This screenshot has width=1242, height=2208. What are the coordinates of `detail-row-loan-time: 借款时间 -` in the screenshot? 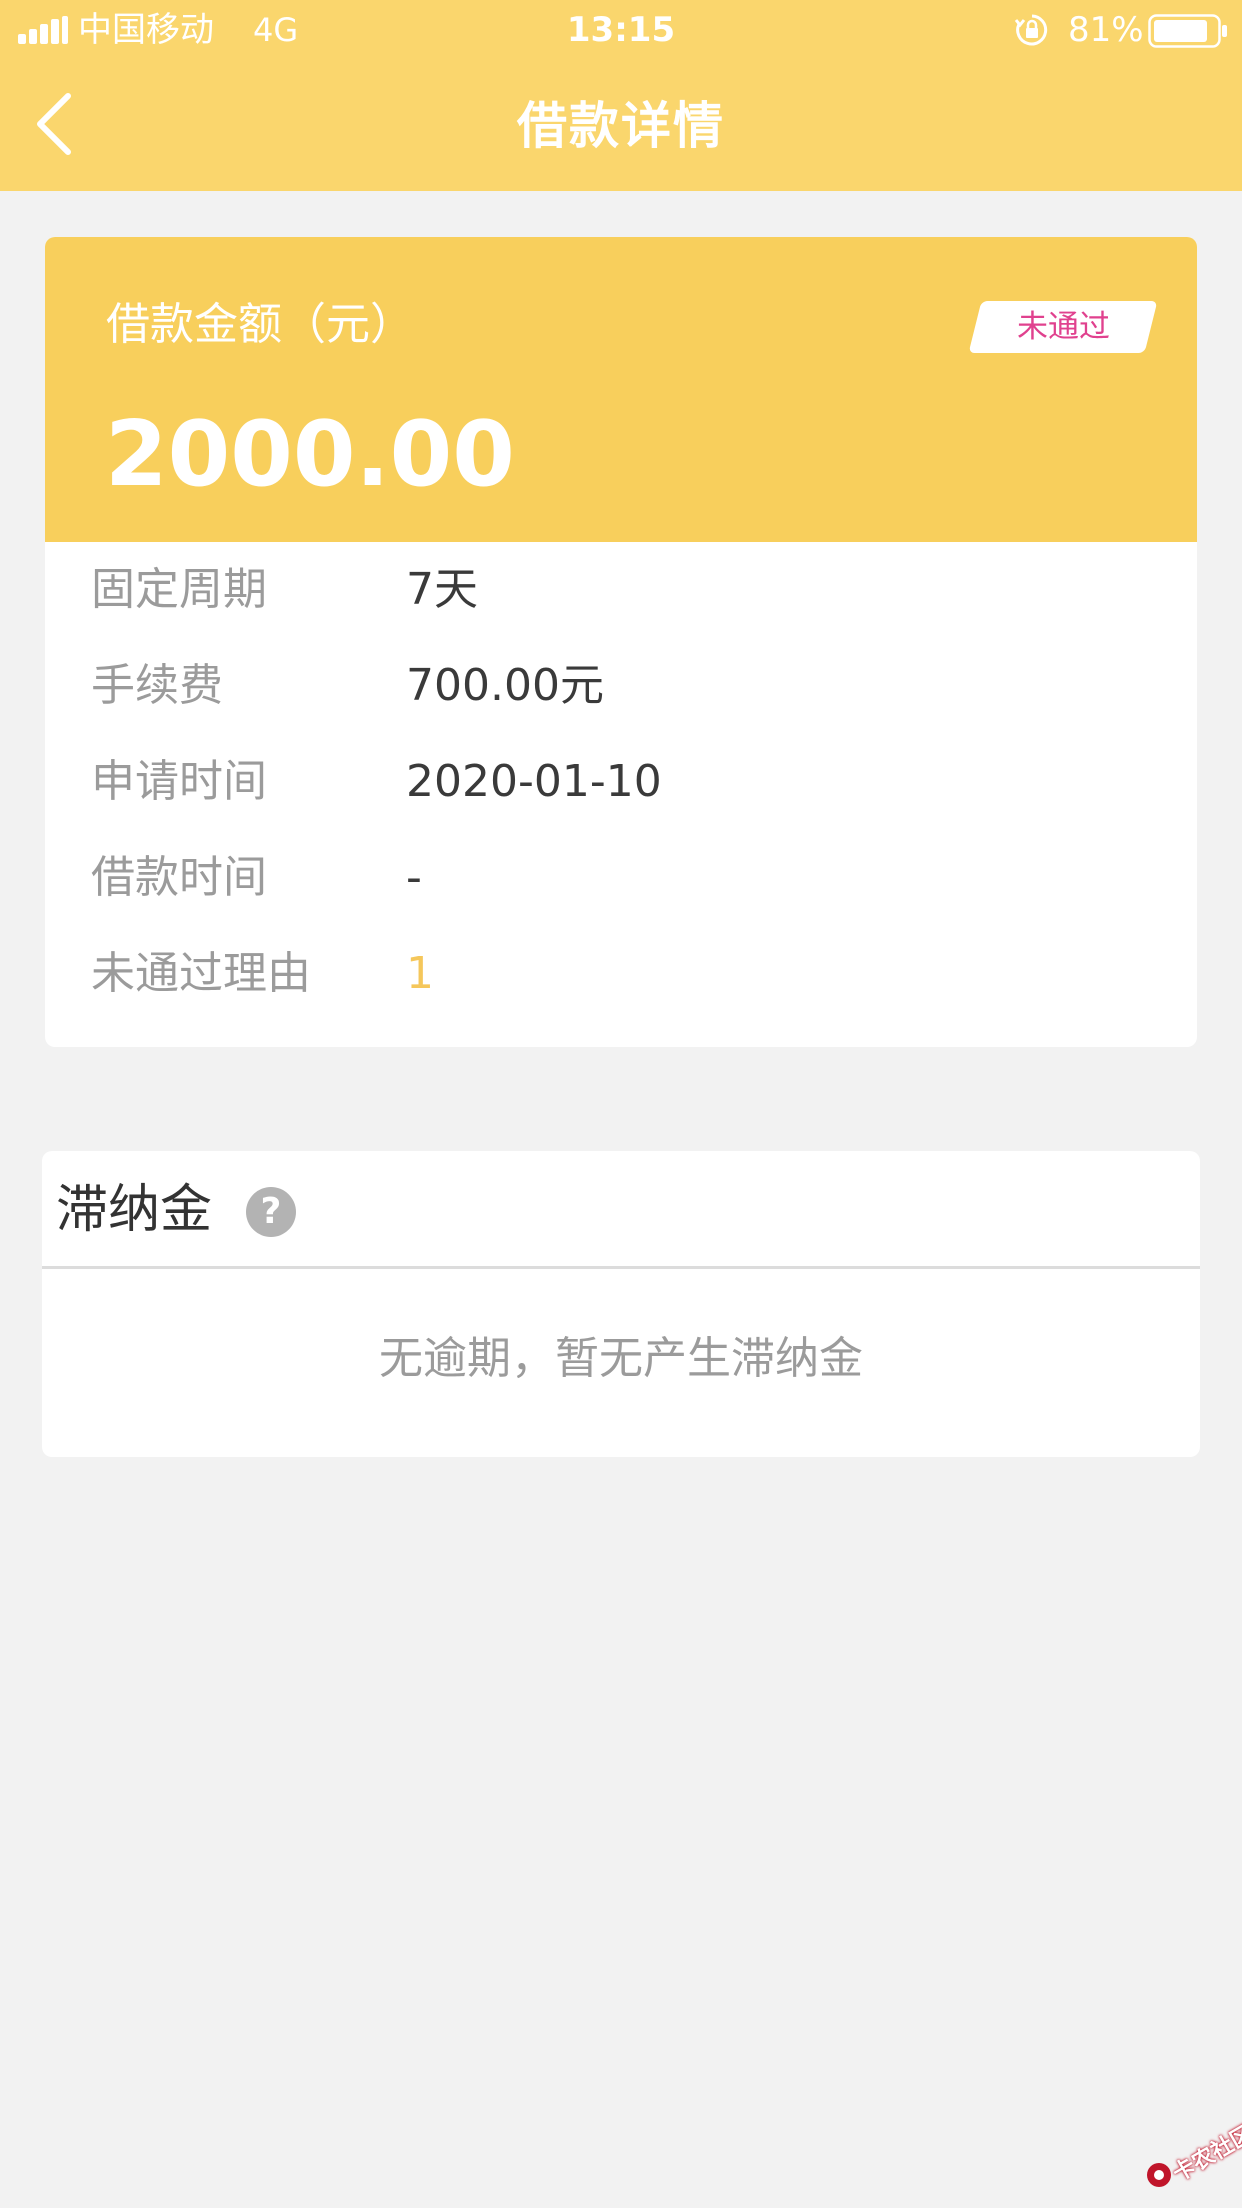 It's located at (621, 878).